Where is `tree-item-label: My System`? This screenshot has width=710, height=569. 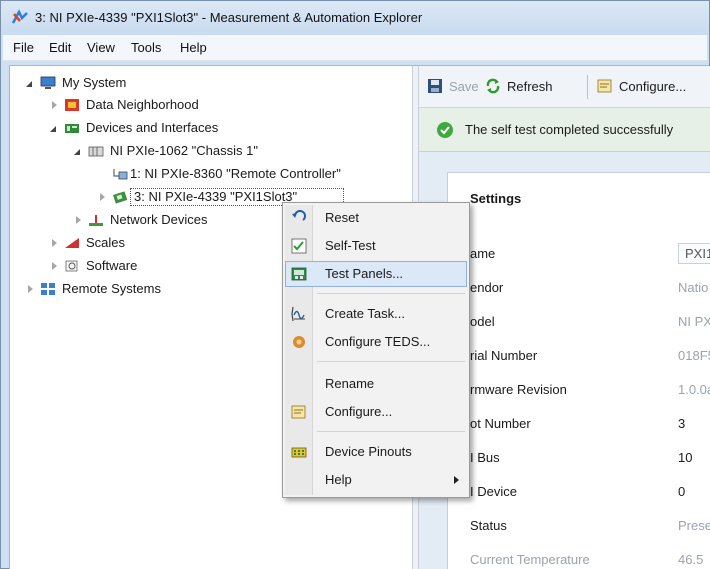 tree-item-label: My System is located at coordinates (94, 82).